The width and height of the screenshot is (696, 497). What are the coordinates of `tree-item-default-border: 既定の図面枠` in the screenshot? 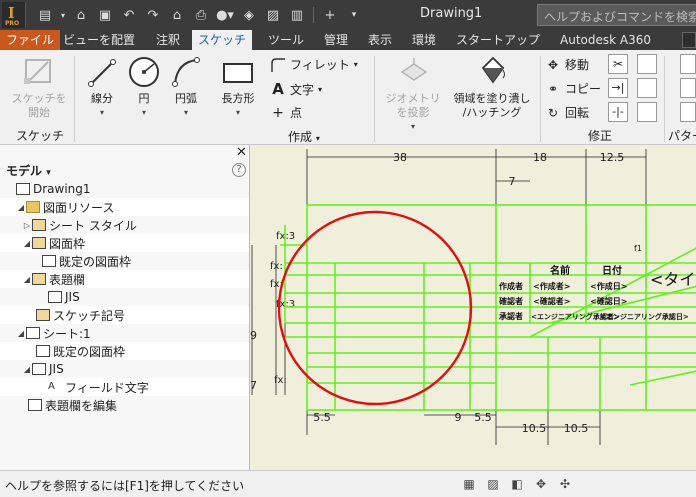 It's located at (124, 261).